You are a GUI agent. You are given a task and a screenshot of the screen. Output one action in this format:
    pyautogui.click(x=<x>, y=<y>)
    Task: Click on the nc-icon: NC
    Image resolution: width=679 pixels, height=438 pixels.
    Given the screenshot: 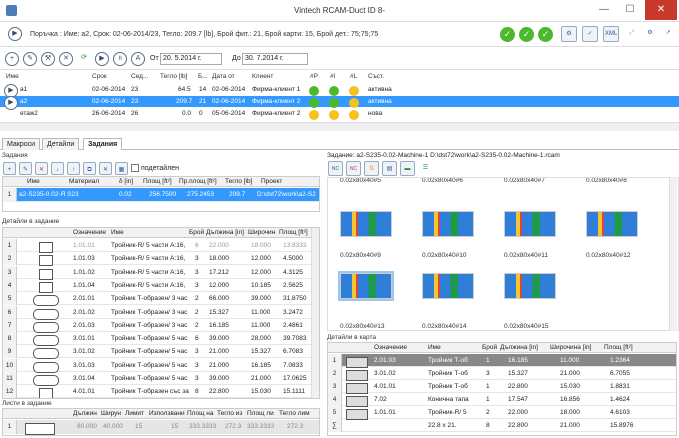 What is the action you would take?
    pyautogui.click(x=335, y=168)
    